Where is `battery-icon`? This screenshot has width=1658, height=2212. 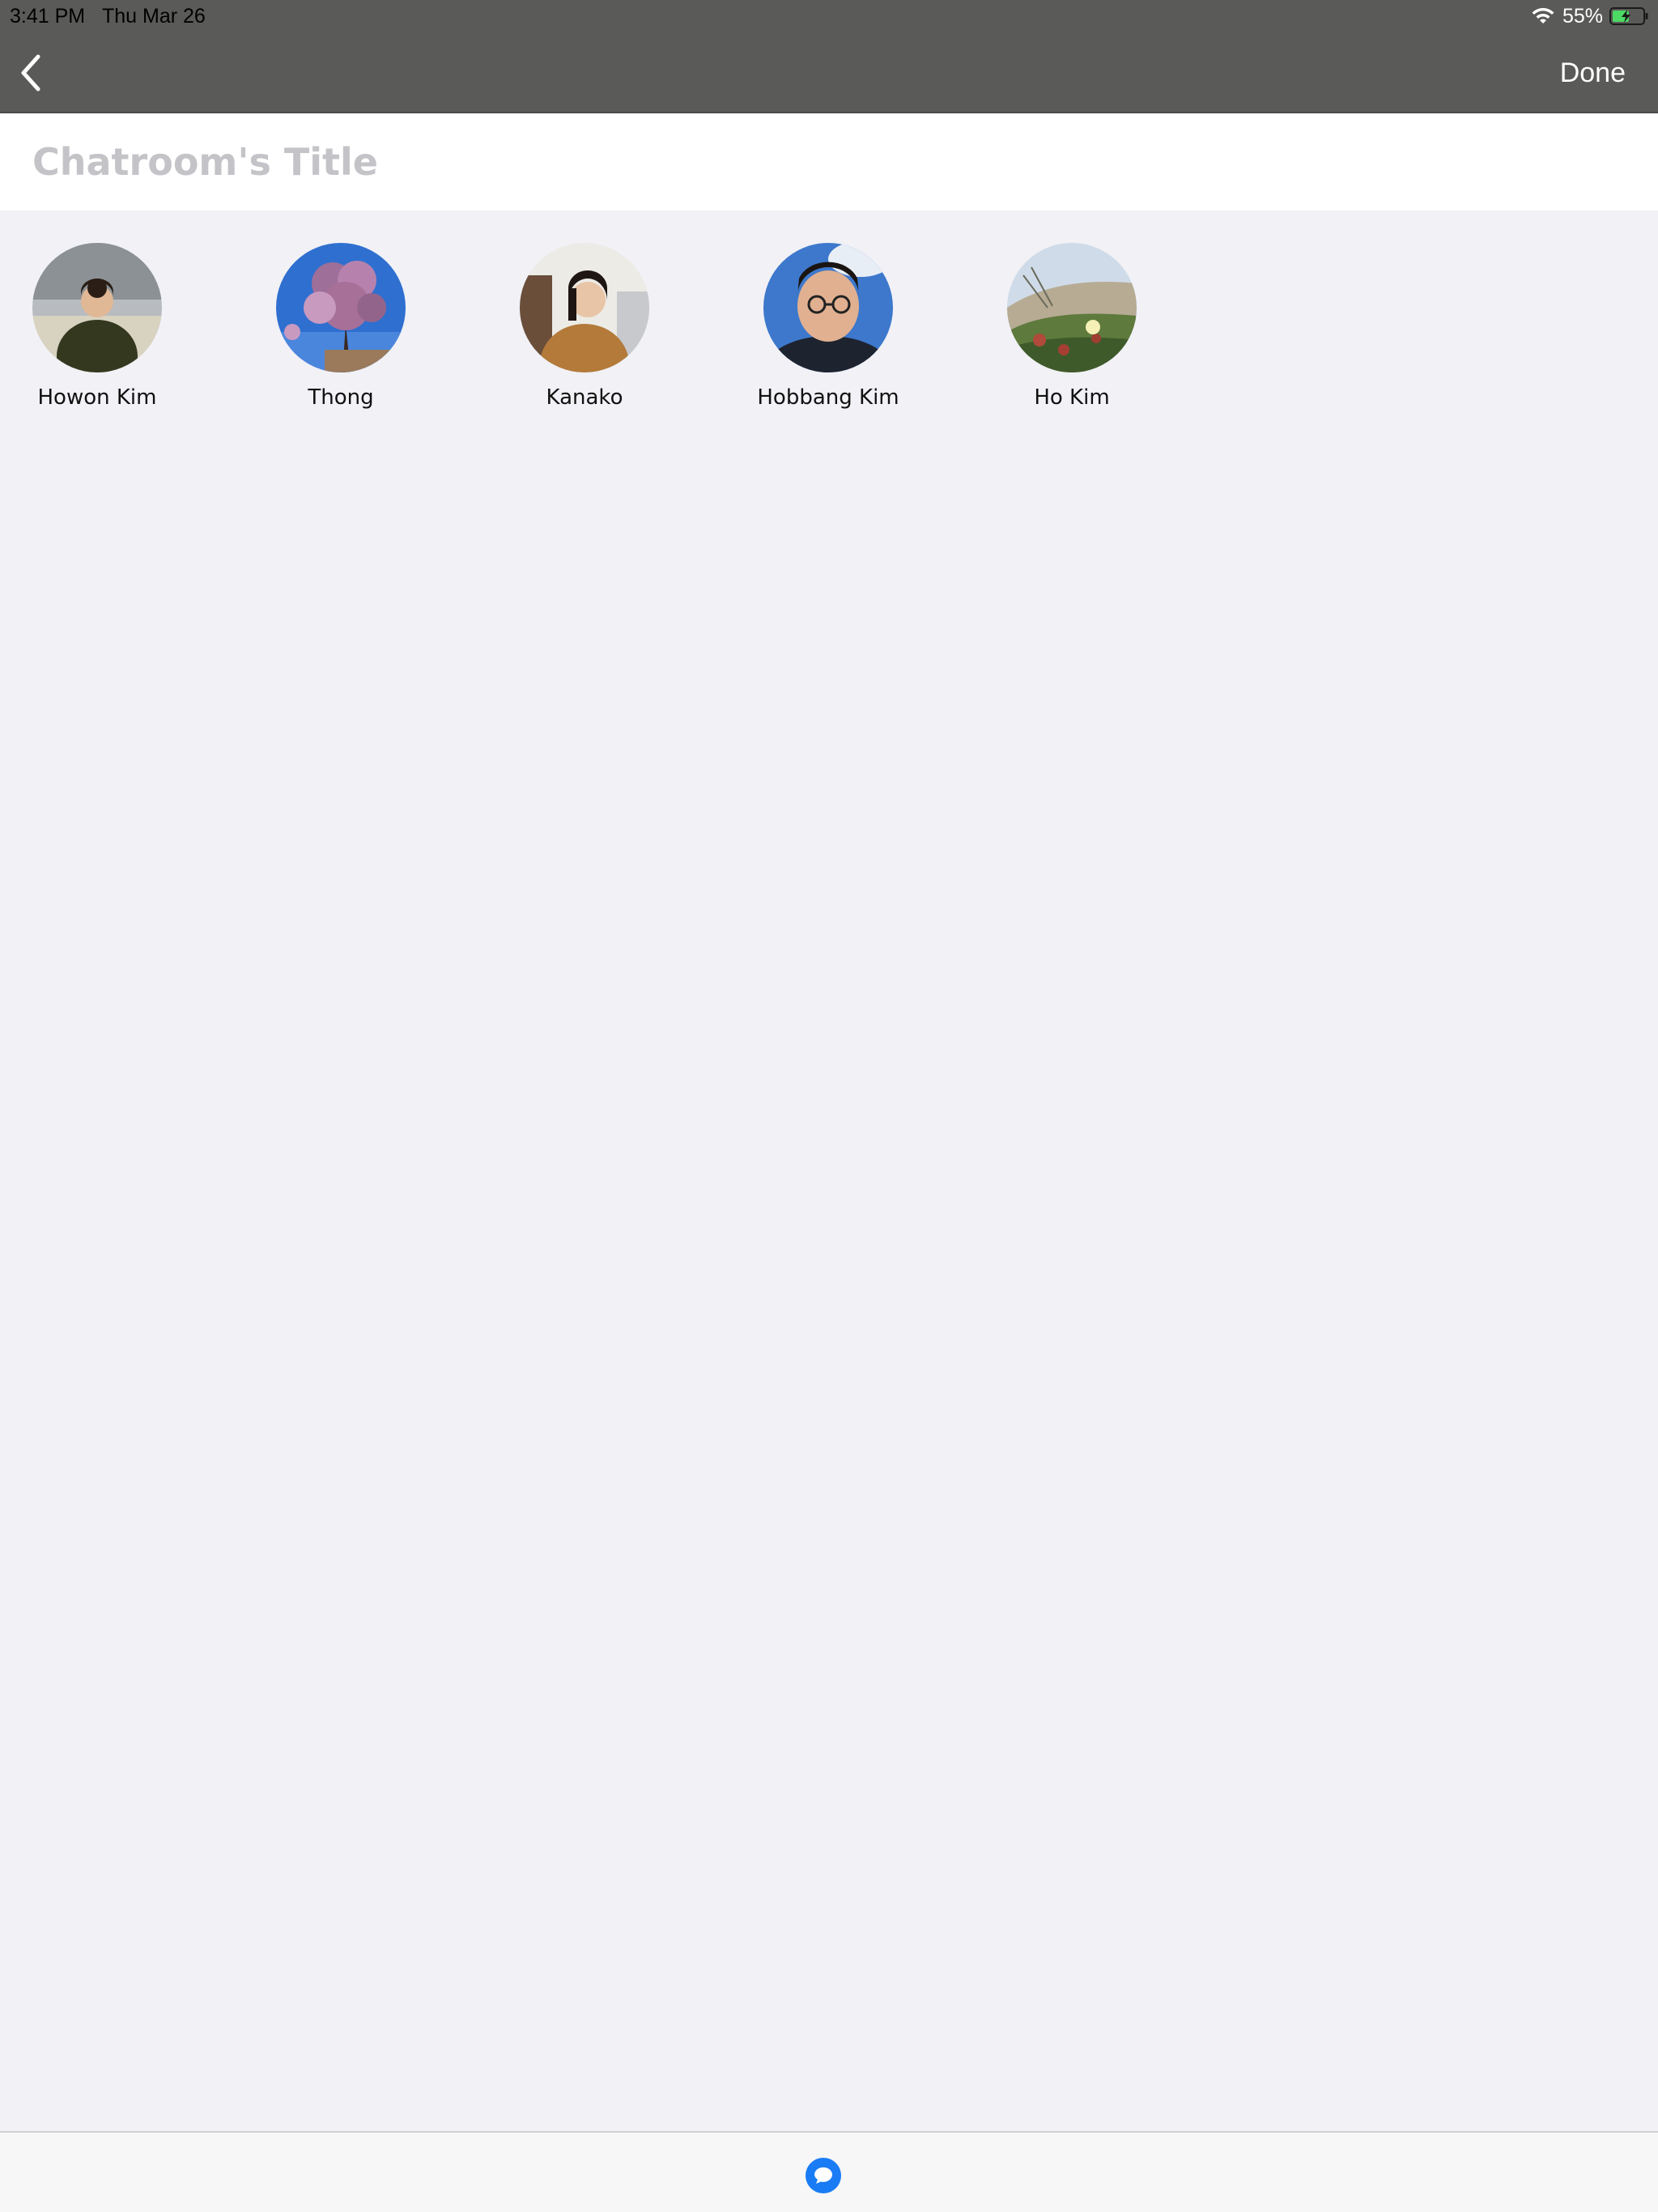
battery-icon is located at coordinates (1628, 16).